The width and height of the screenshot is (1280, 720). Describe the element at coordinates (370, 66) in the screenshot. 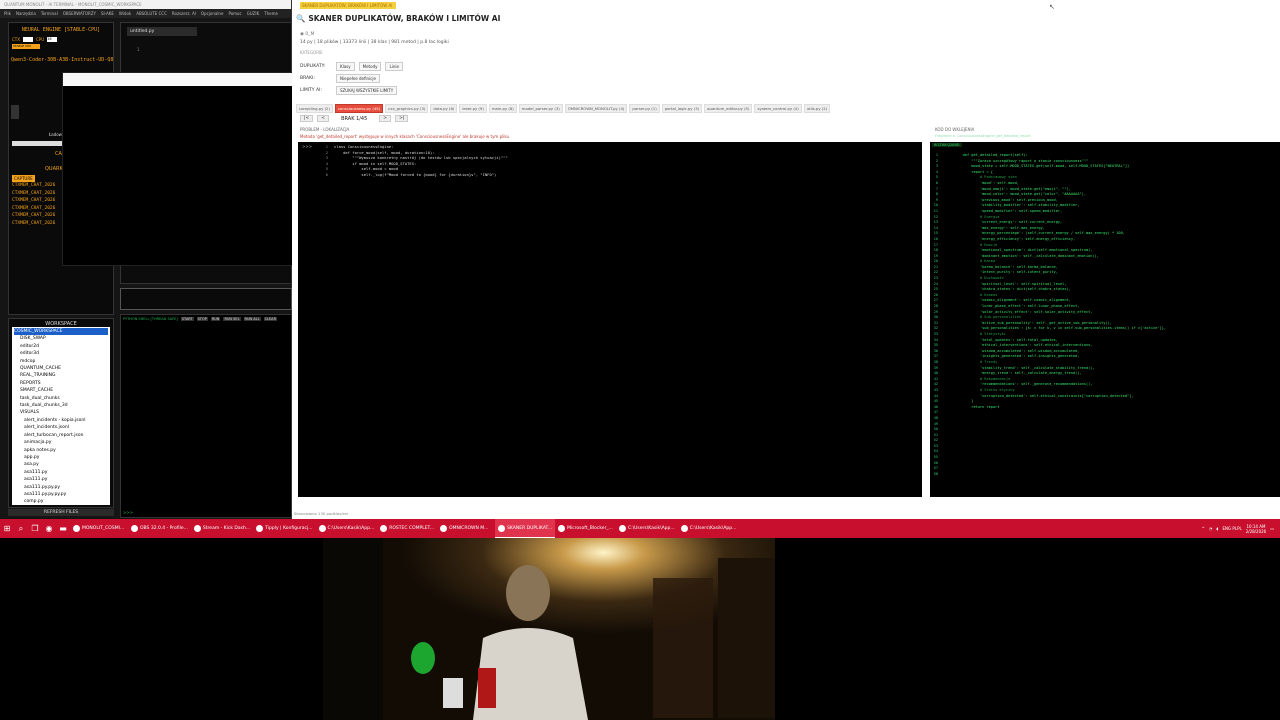

I see `option-checkbox: Metody` at that location.